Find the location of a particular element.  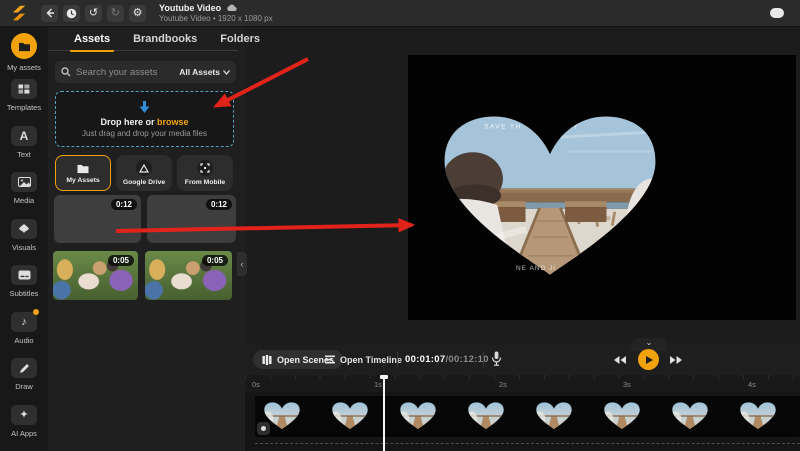

tab-folders: Folders is located at coordinates (240, 39).